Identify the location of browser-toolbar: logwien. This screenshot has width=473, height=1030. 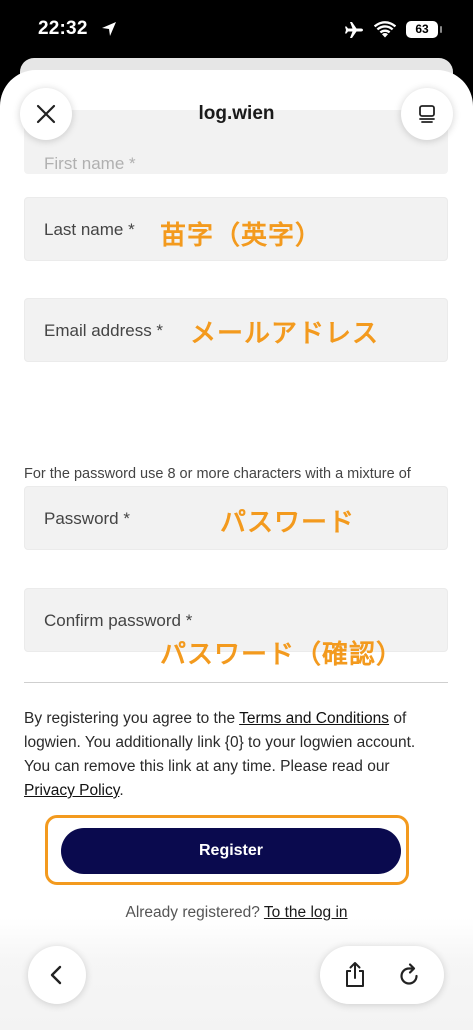
(236, 974).